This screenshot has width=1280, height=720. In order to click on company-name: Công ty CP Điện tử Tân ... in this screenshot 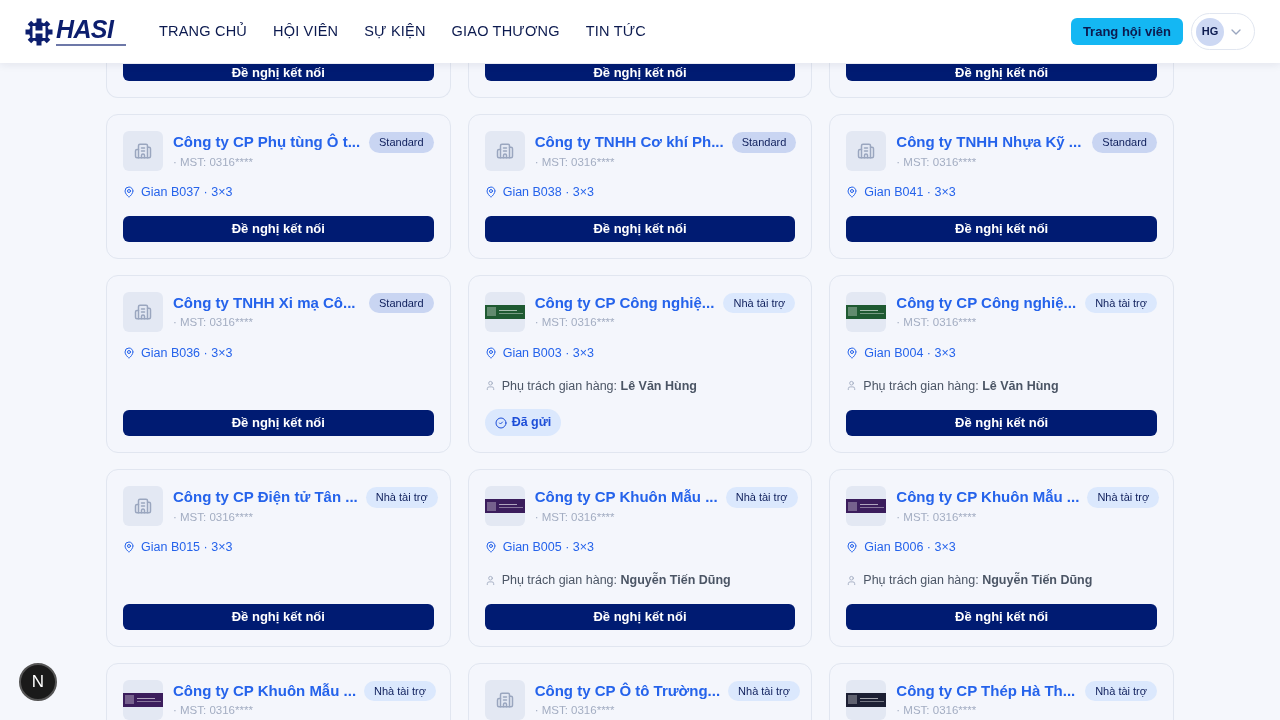, I will do `click(265, 497)`.